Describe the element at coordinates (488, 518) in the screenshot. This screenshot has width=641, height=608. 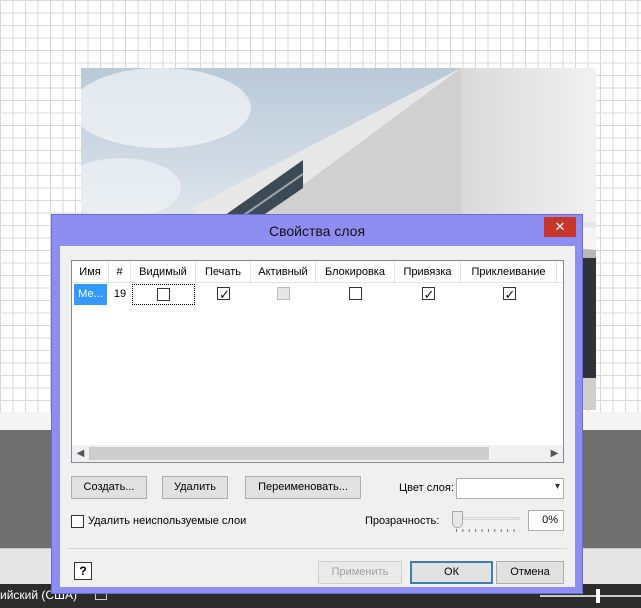
I see `slider-track` at that location.